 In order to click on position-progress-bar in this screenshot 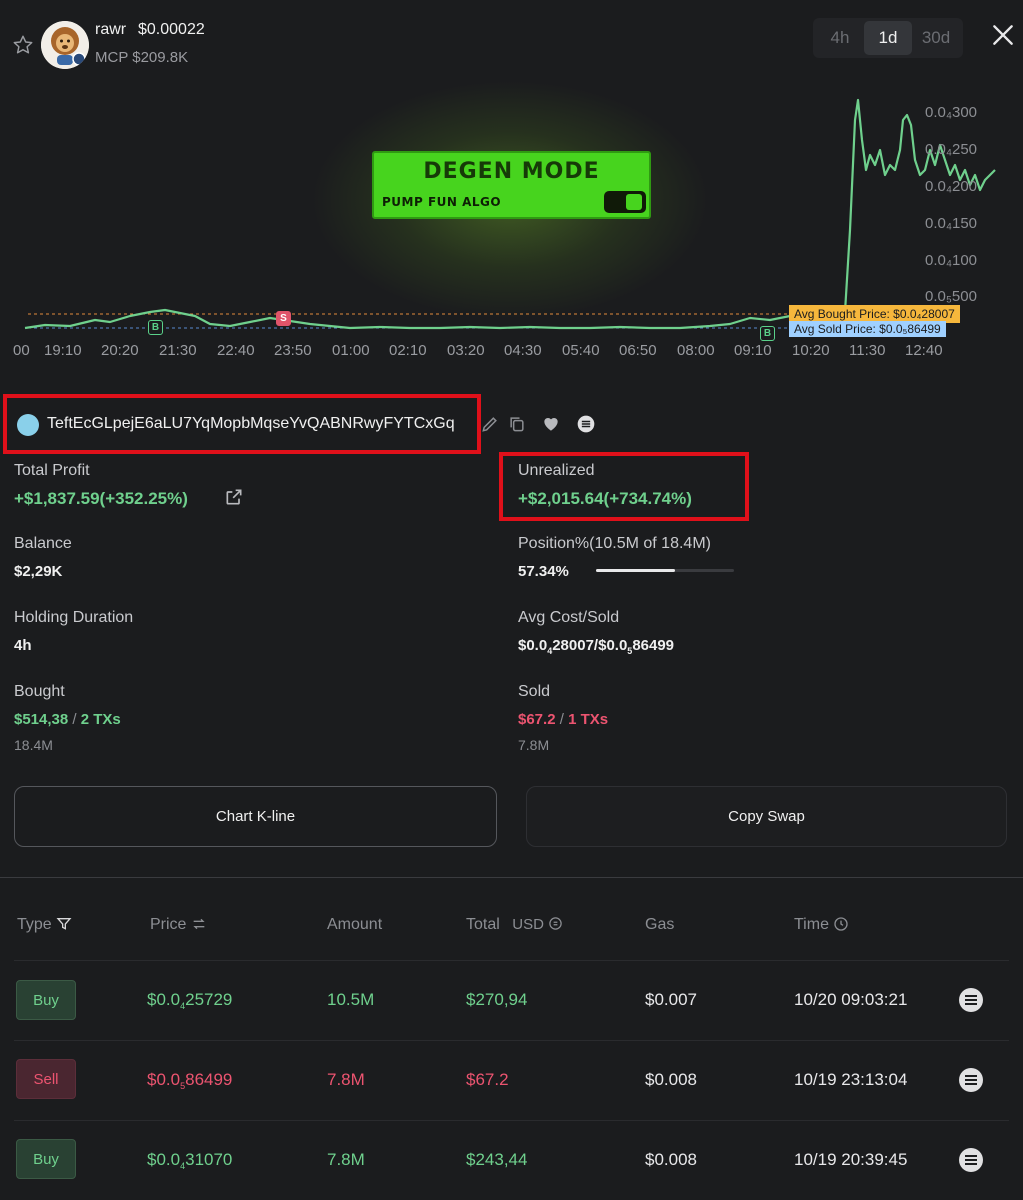, I will do `click(665, 570)`.